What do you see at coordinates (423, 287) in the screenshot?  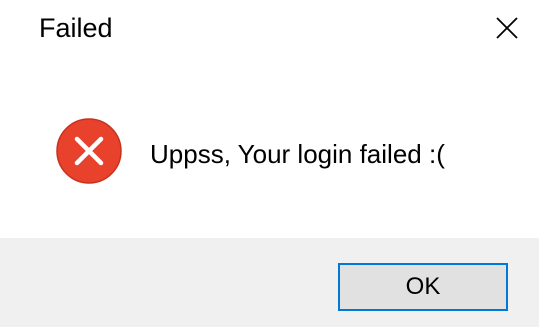 I see `ok-button: OK` at bounding box center [423, 287].